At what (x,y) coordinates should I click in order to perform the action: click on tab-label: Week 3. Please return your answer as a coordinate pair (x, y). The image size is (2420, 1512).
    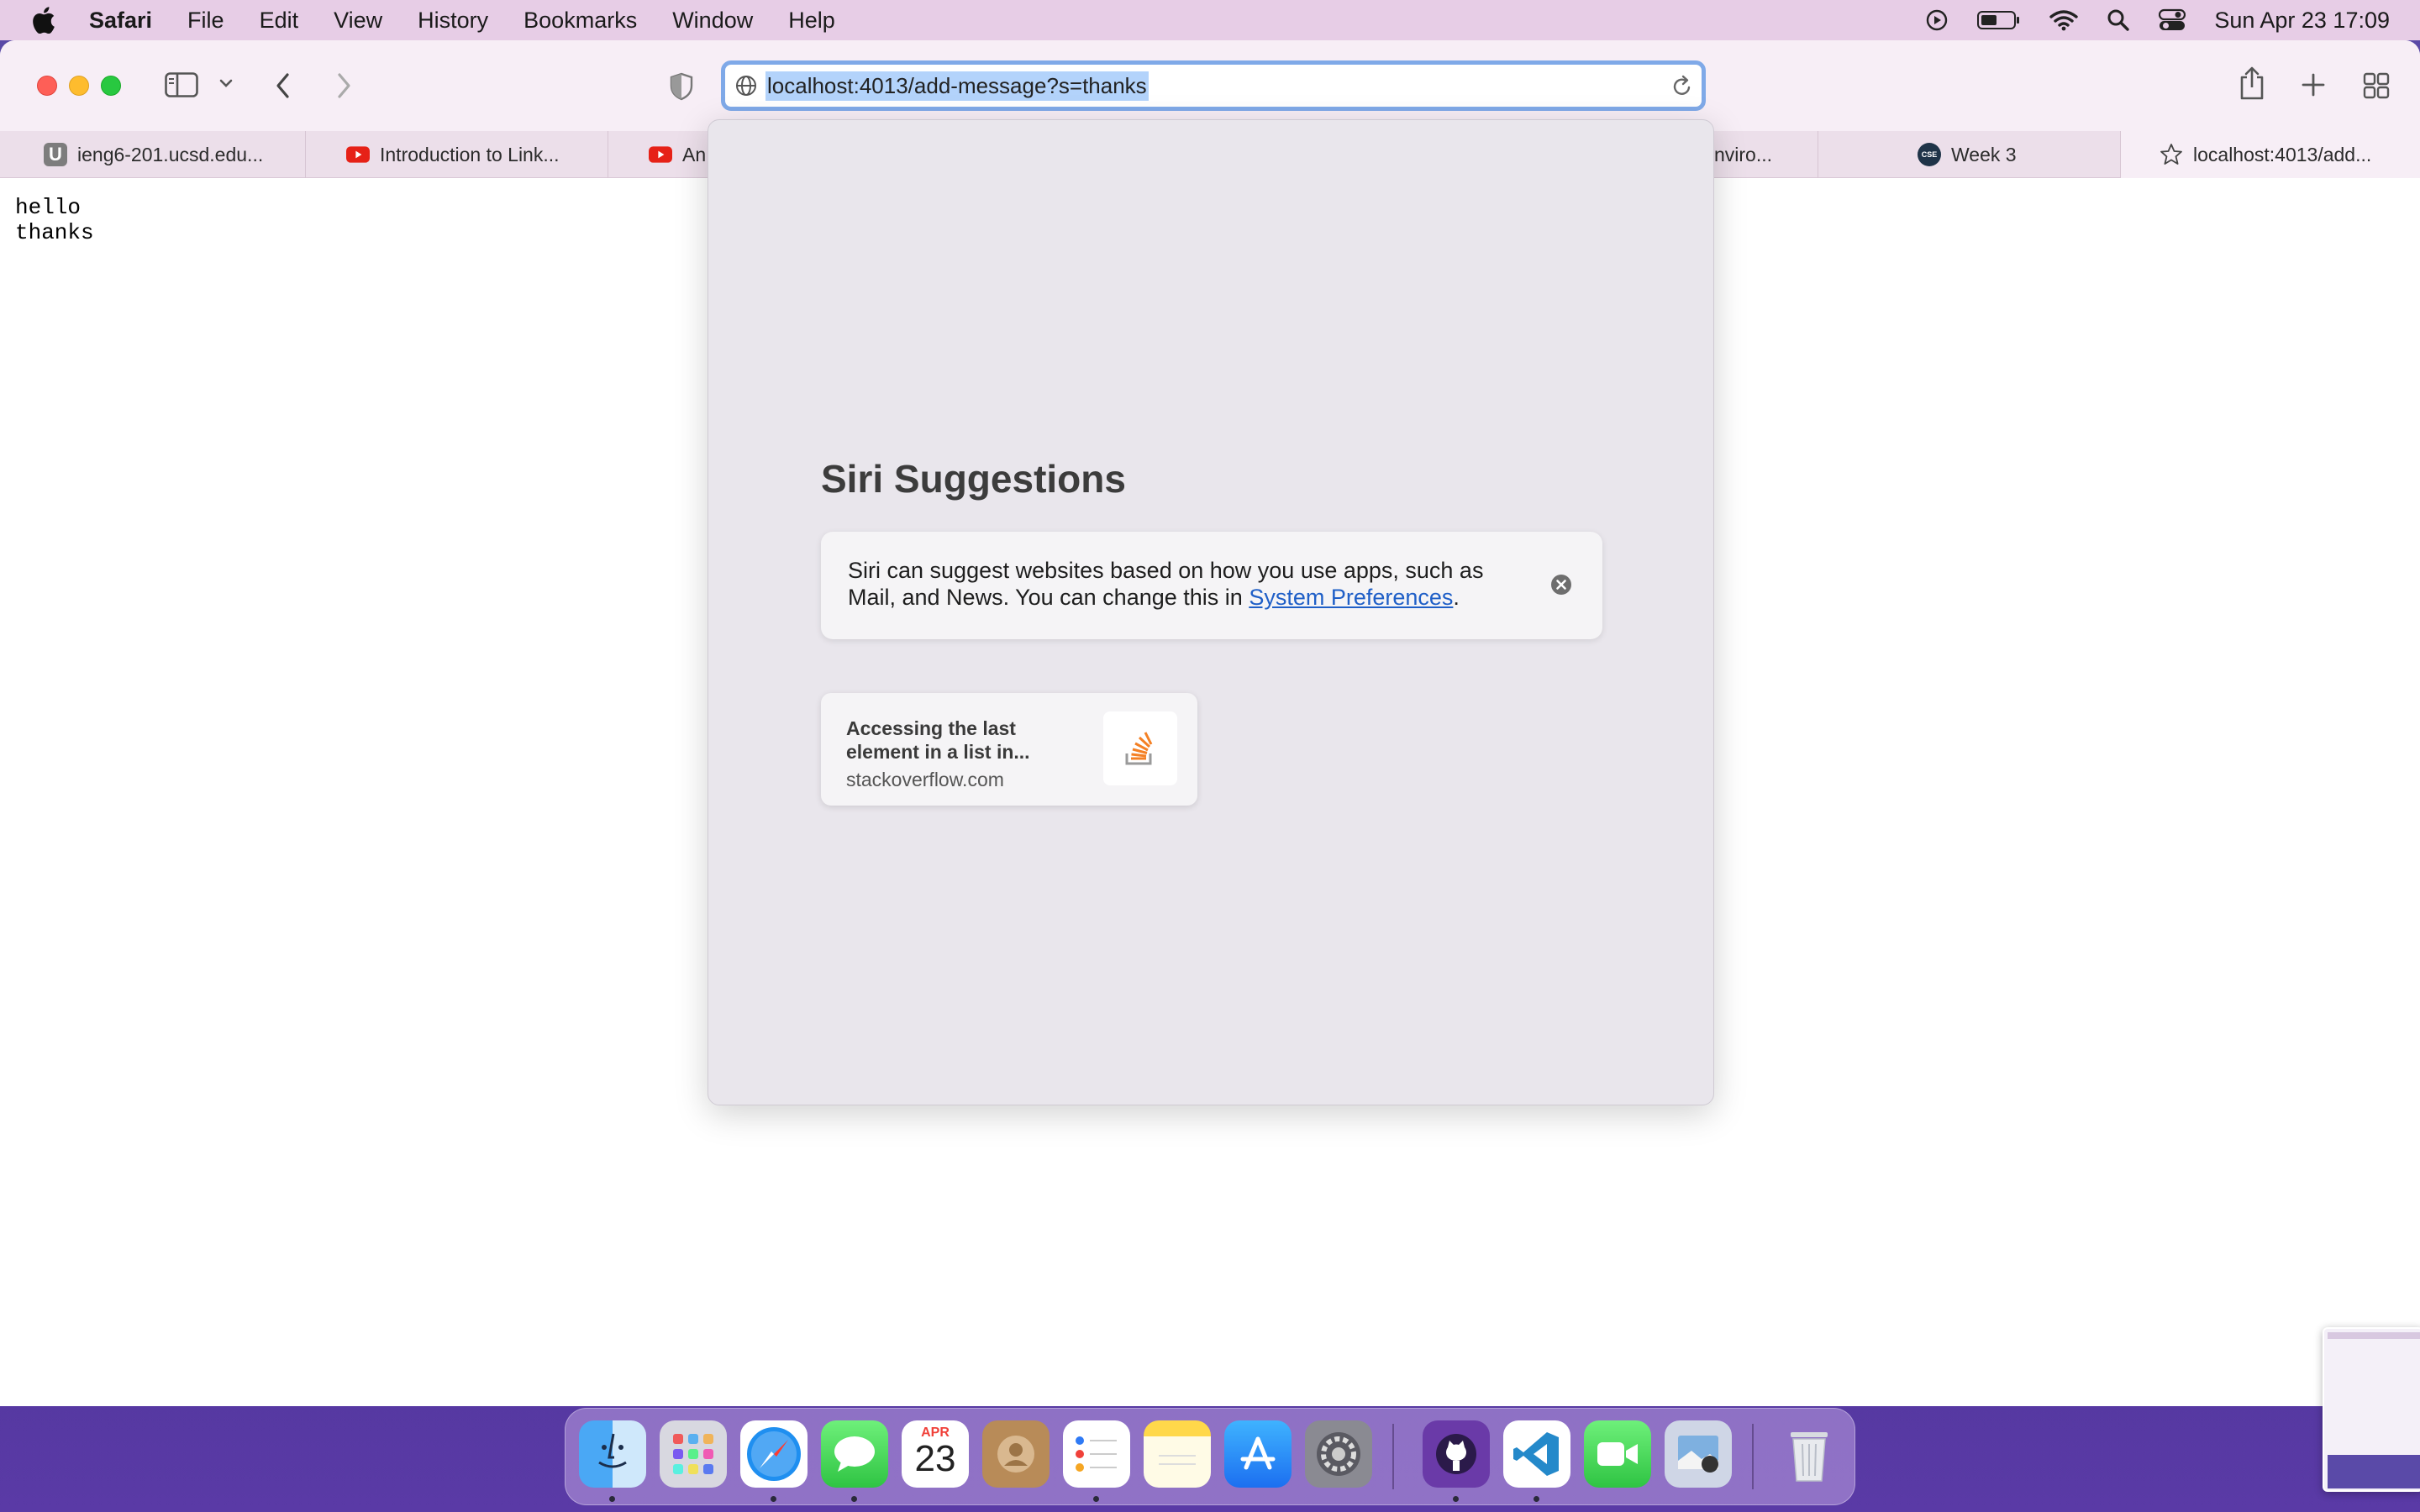
    Looking at the image, I should click on (1984, 154).